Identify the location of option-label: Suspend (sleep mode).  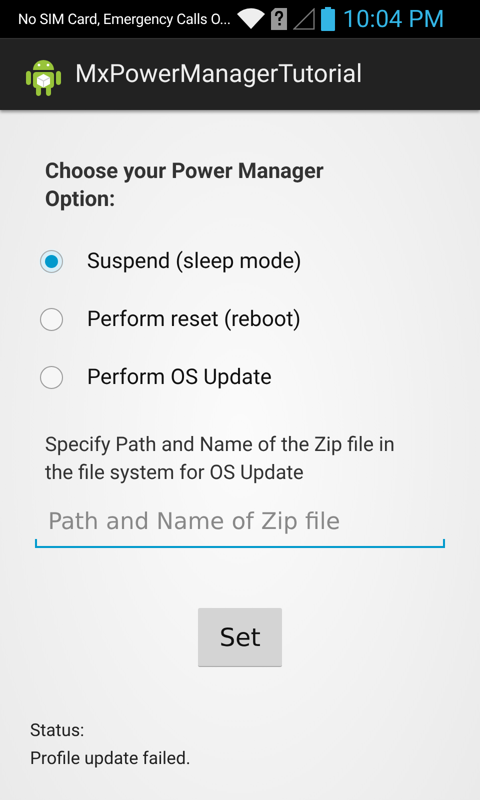
(194, 261).